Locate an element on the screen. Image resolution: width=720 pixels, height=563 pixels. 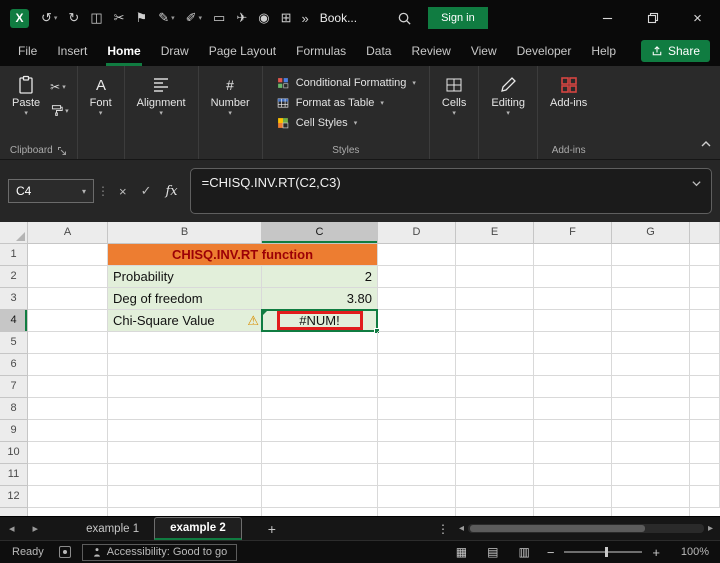
cell-D12 is located at coordinates (417, 497).